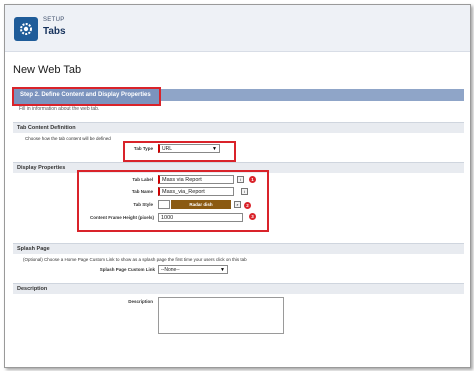 The width and height of the screenshot is (474, 371). Describe the element at coordinates (140, 301) in the screenshot. I see `description-label: Description` at that location.